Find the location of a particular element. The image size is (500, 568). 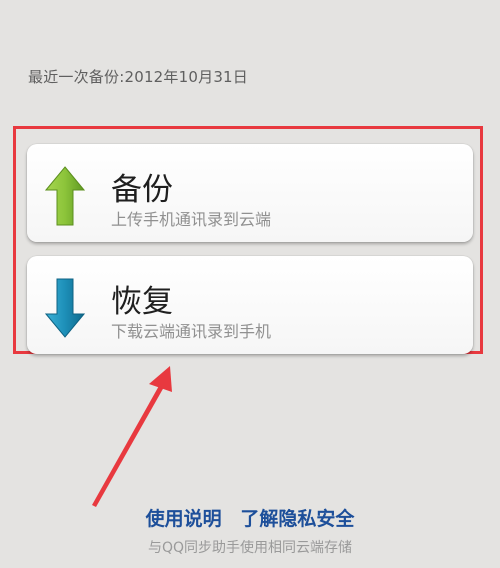

usage-instructions-link: 使用说明 is located at coordinates (184, 519).